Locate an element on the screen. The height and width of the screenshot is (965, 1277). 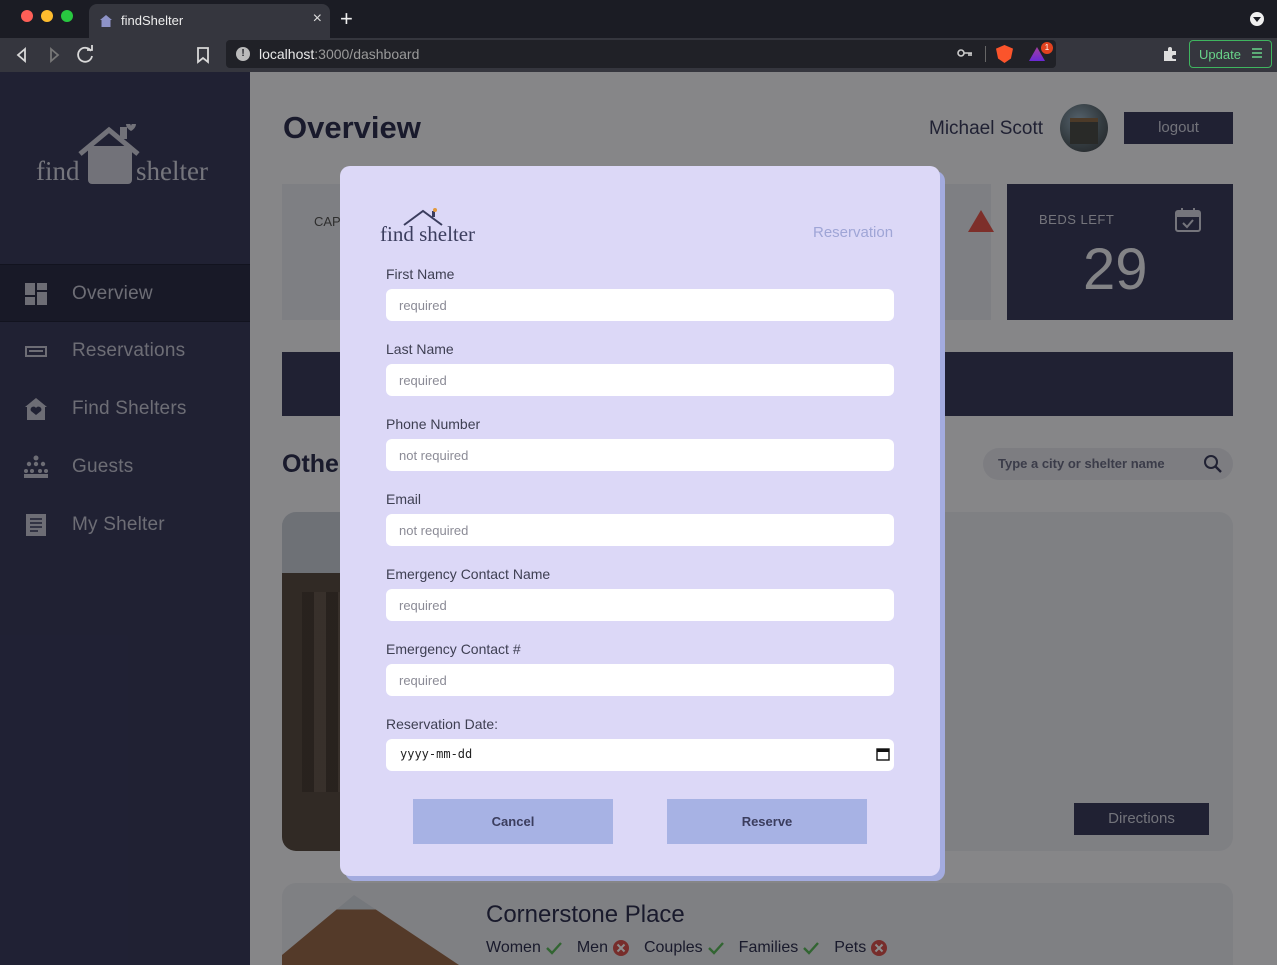
back-icon is located at coordinates (22, 55).